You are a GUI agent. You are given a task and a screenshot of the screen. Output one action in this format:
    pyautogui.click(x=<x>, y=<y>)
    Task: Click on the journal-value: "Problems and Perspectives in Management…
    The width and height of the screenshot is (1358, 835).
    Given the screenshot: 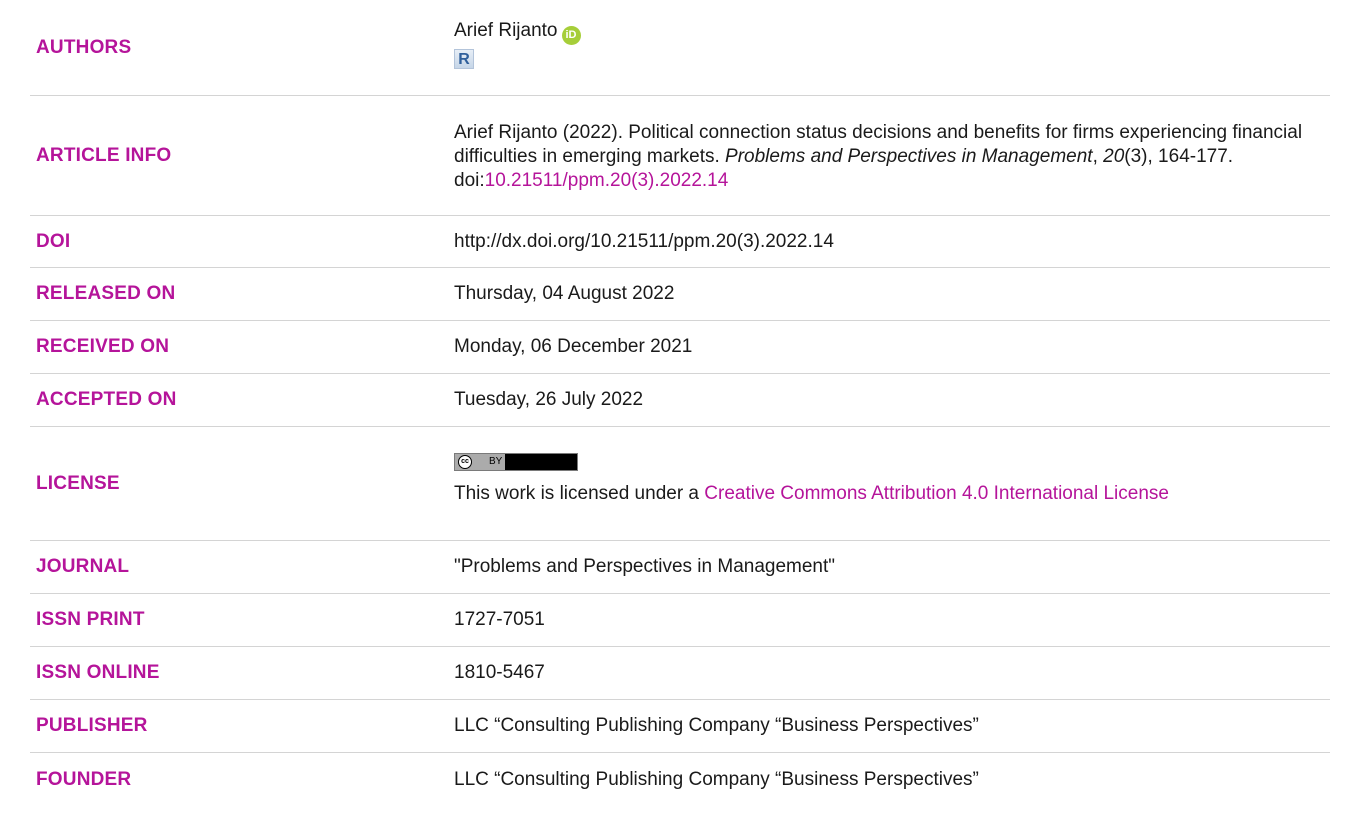 What is the action you would take?
    pyautogui.click(x=645, y=566)
    